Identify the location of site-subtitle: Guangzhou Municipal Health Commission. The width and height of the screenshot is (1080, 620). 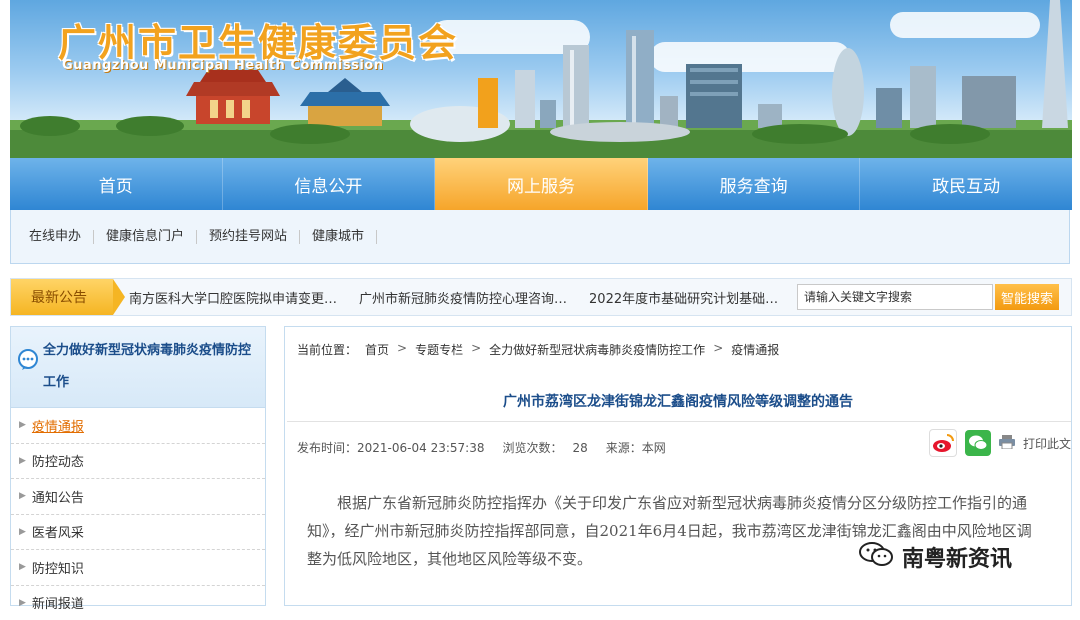
(222, 65).